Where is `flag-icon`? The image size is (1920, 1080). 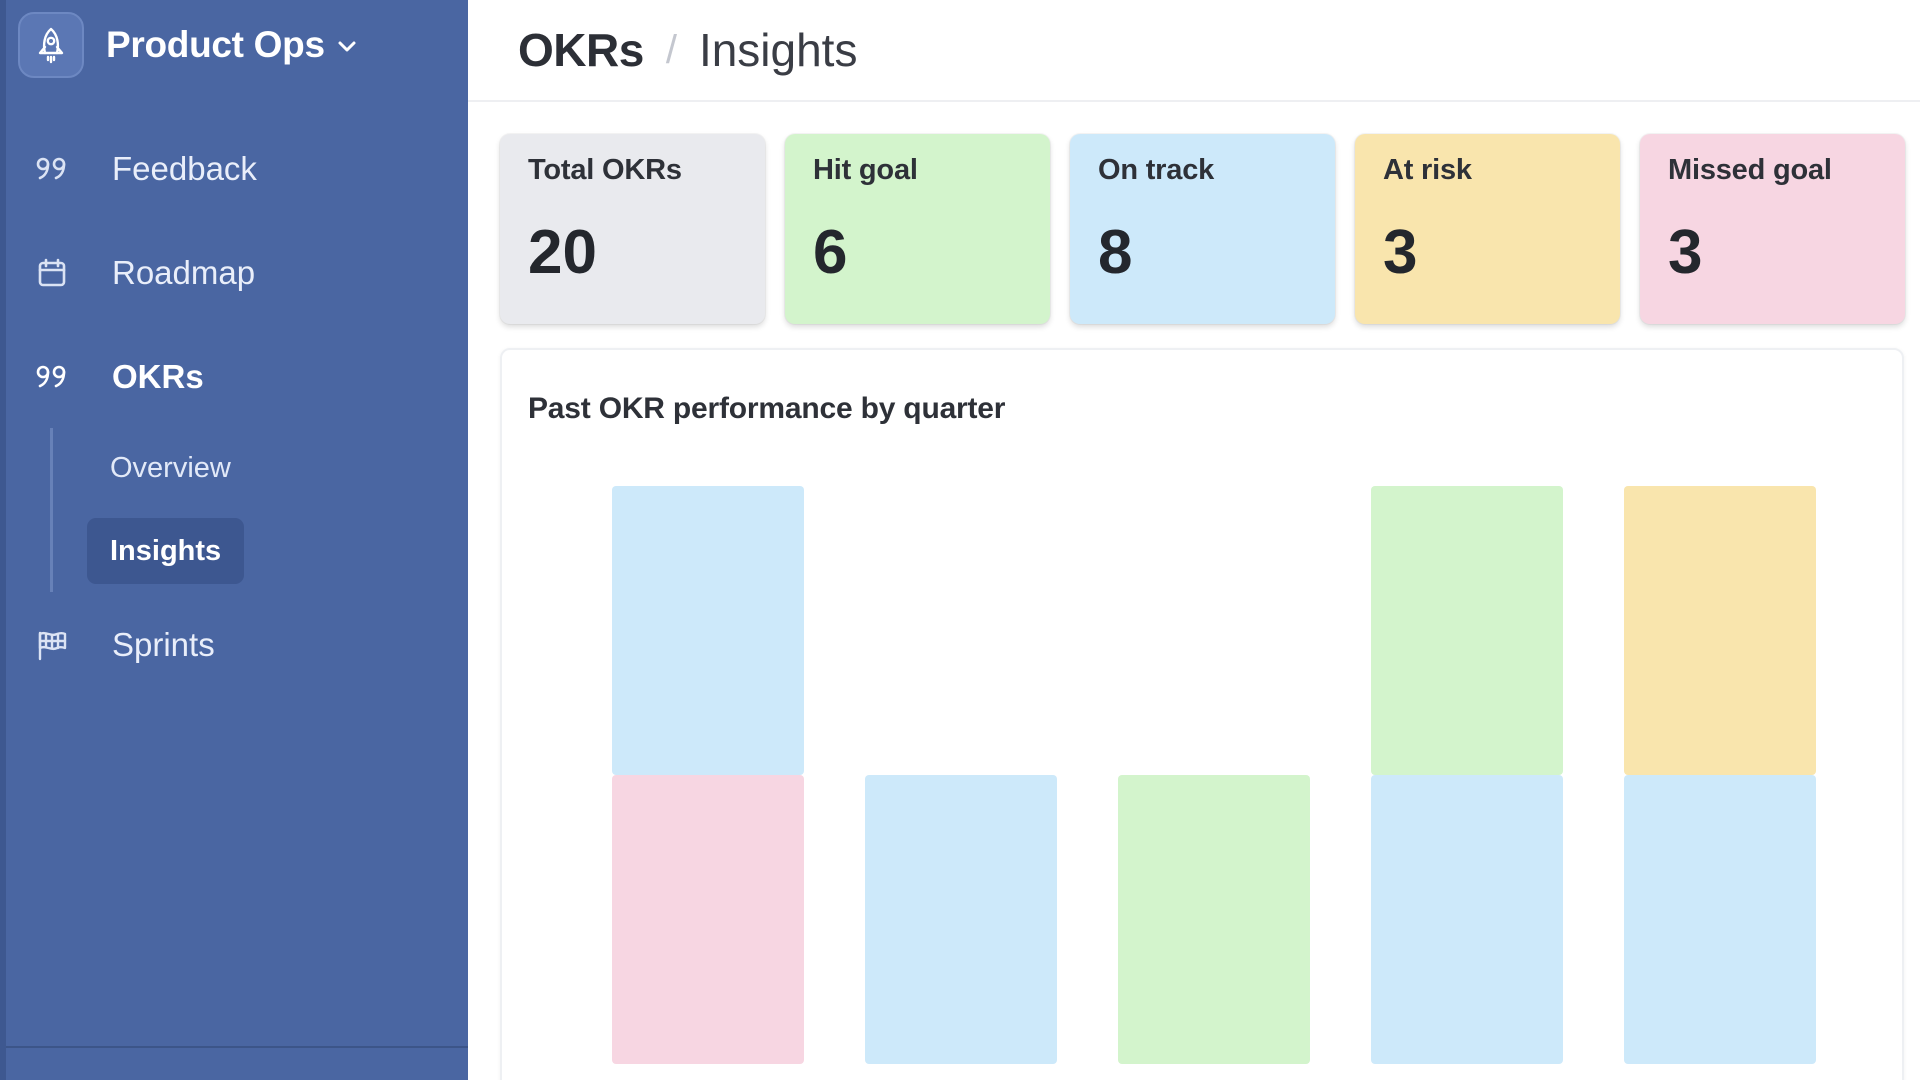 flag-icon is located at coordinates (52, 645).